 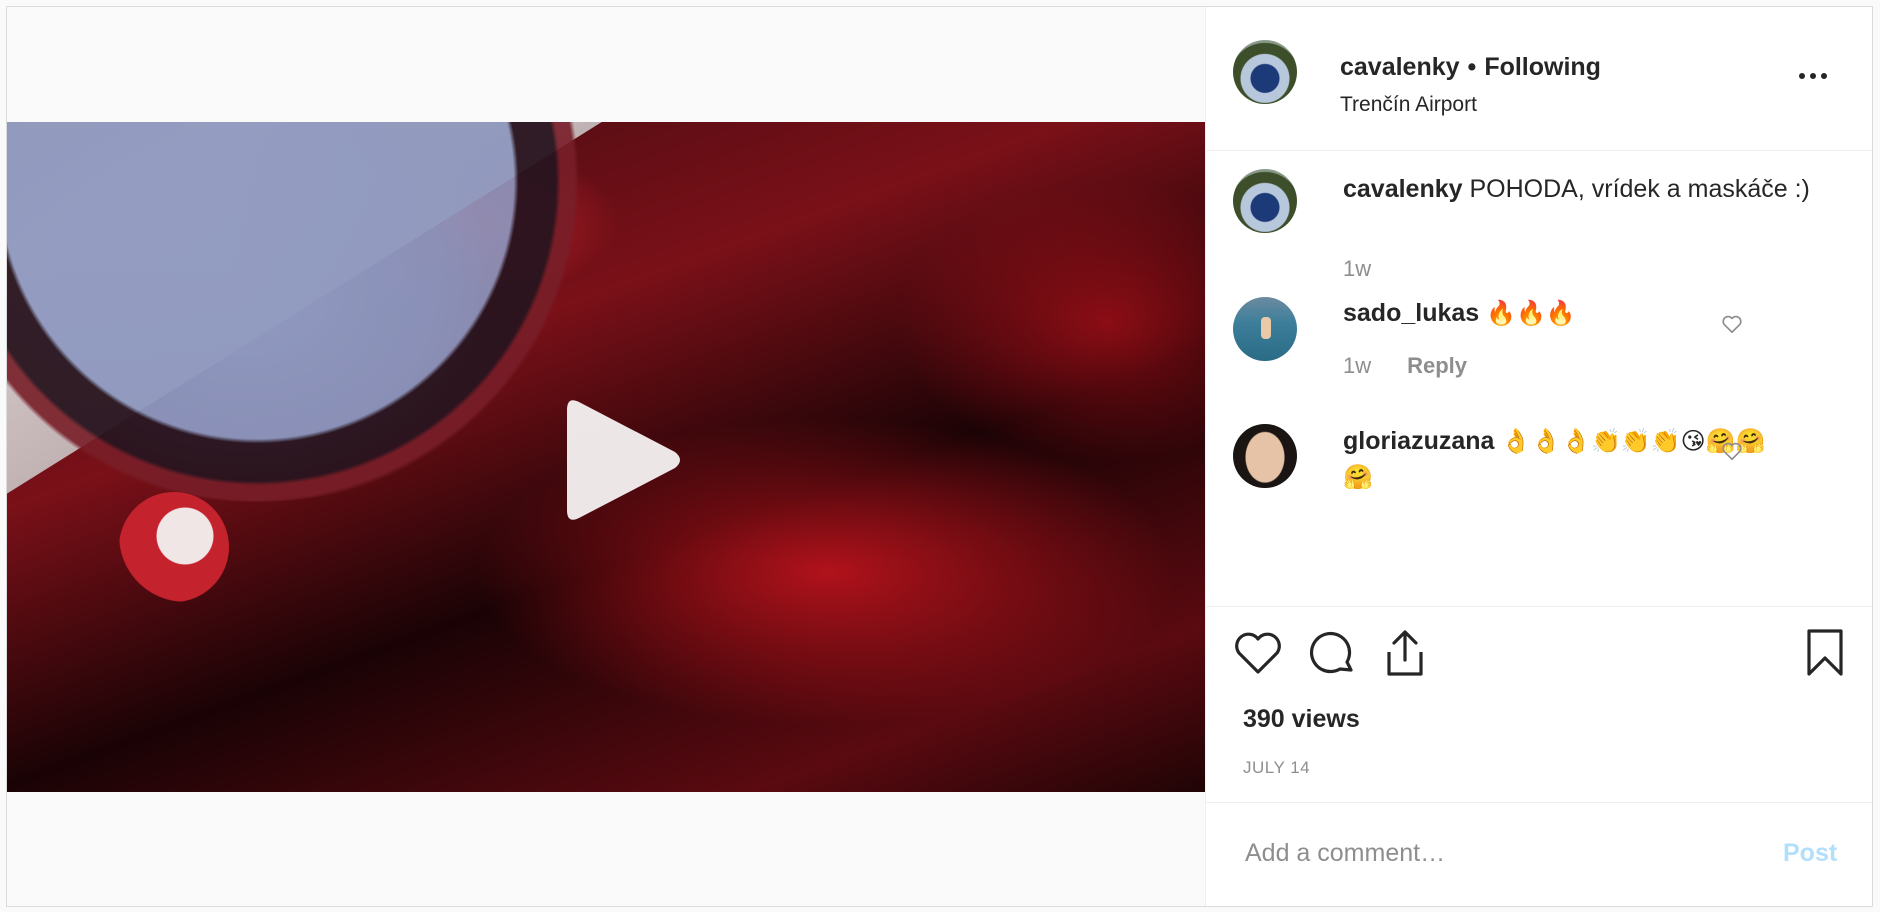 What do you see at coordinates (1411, 313) in the screenshot?
I see `comment-username: sado_lukas` at bounding box center [1411, 313].